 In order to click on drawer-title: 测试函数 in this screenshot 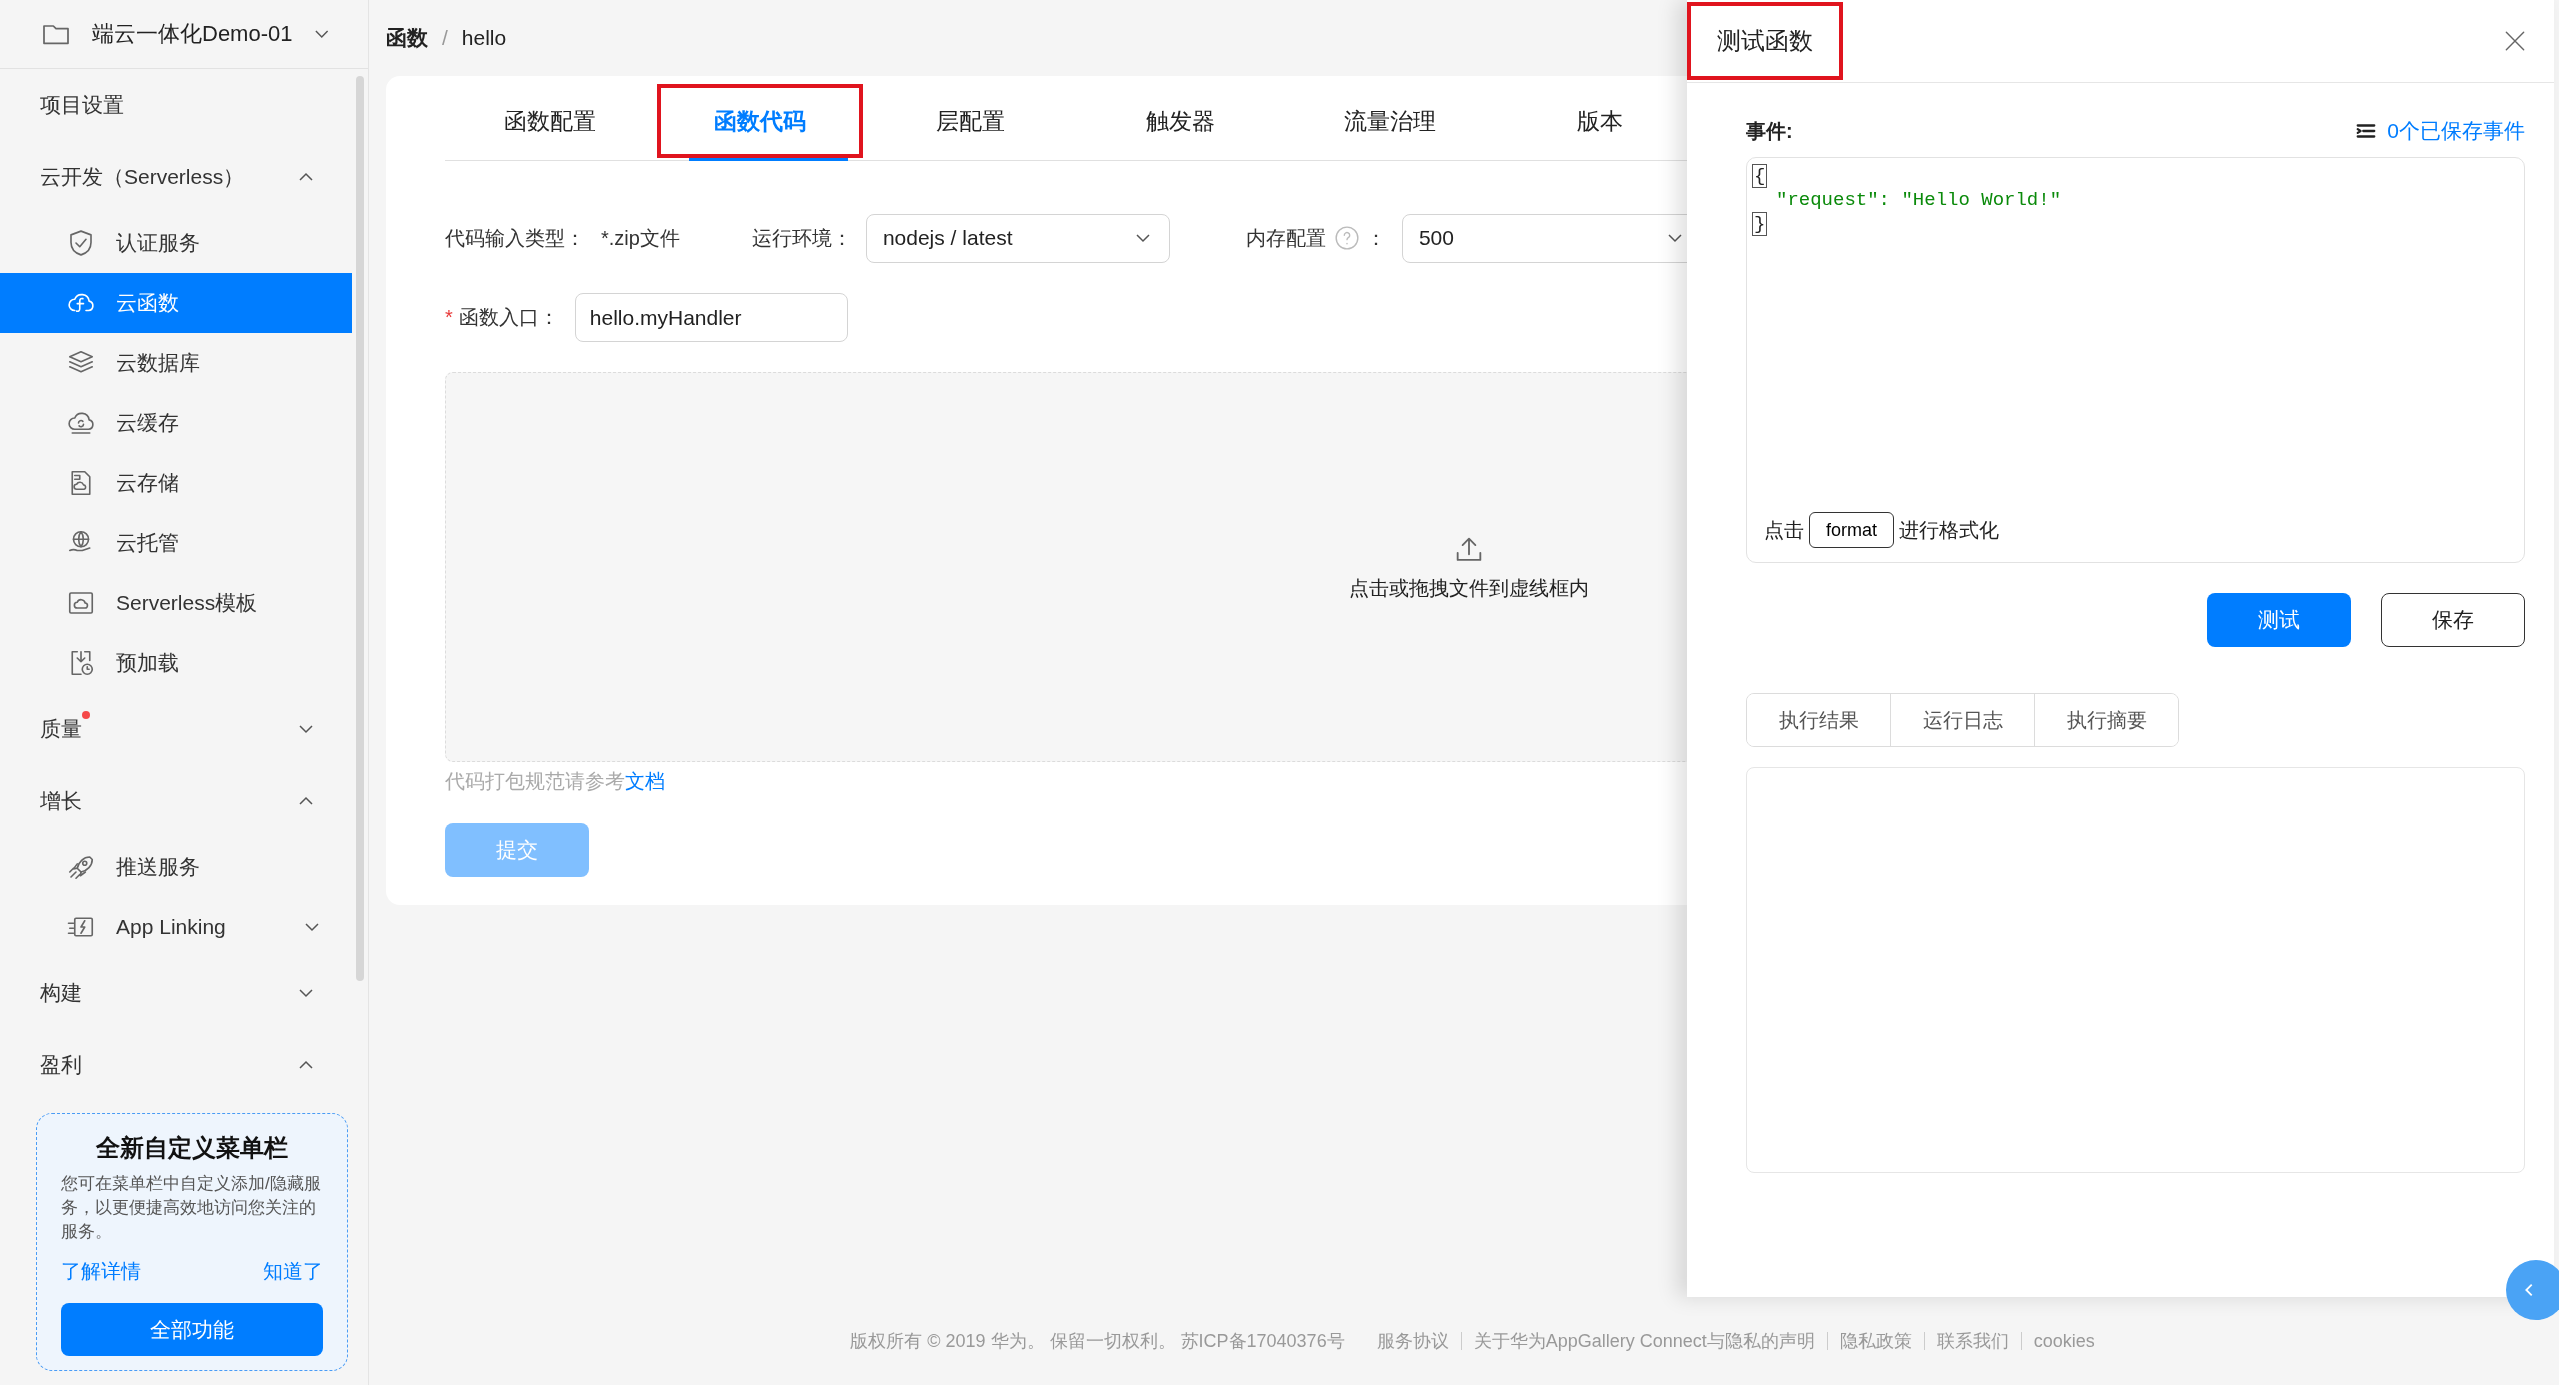, I will do `click(1765, 41)`.